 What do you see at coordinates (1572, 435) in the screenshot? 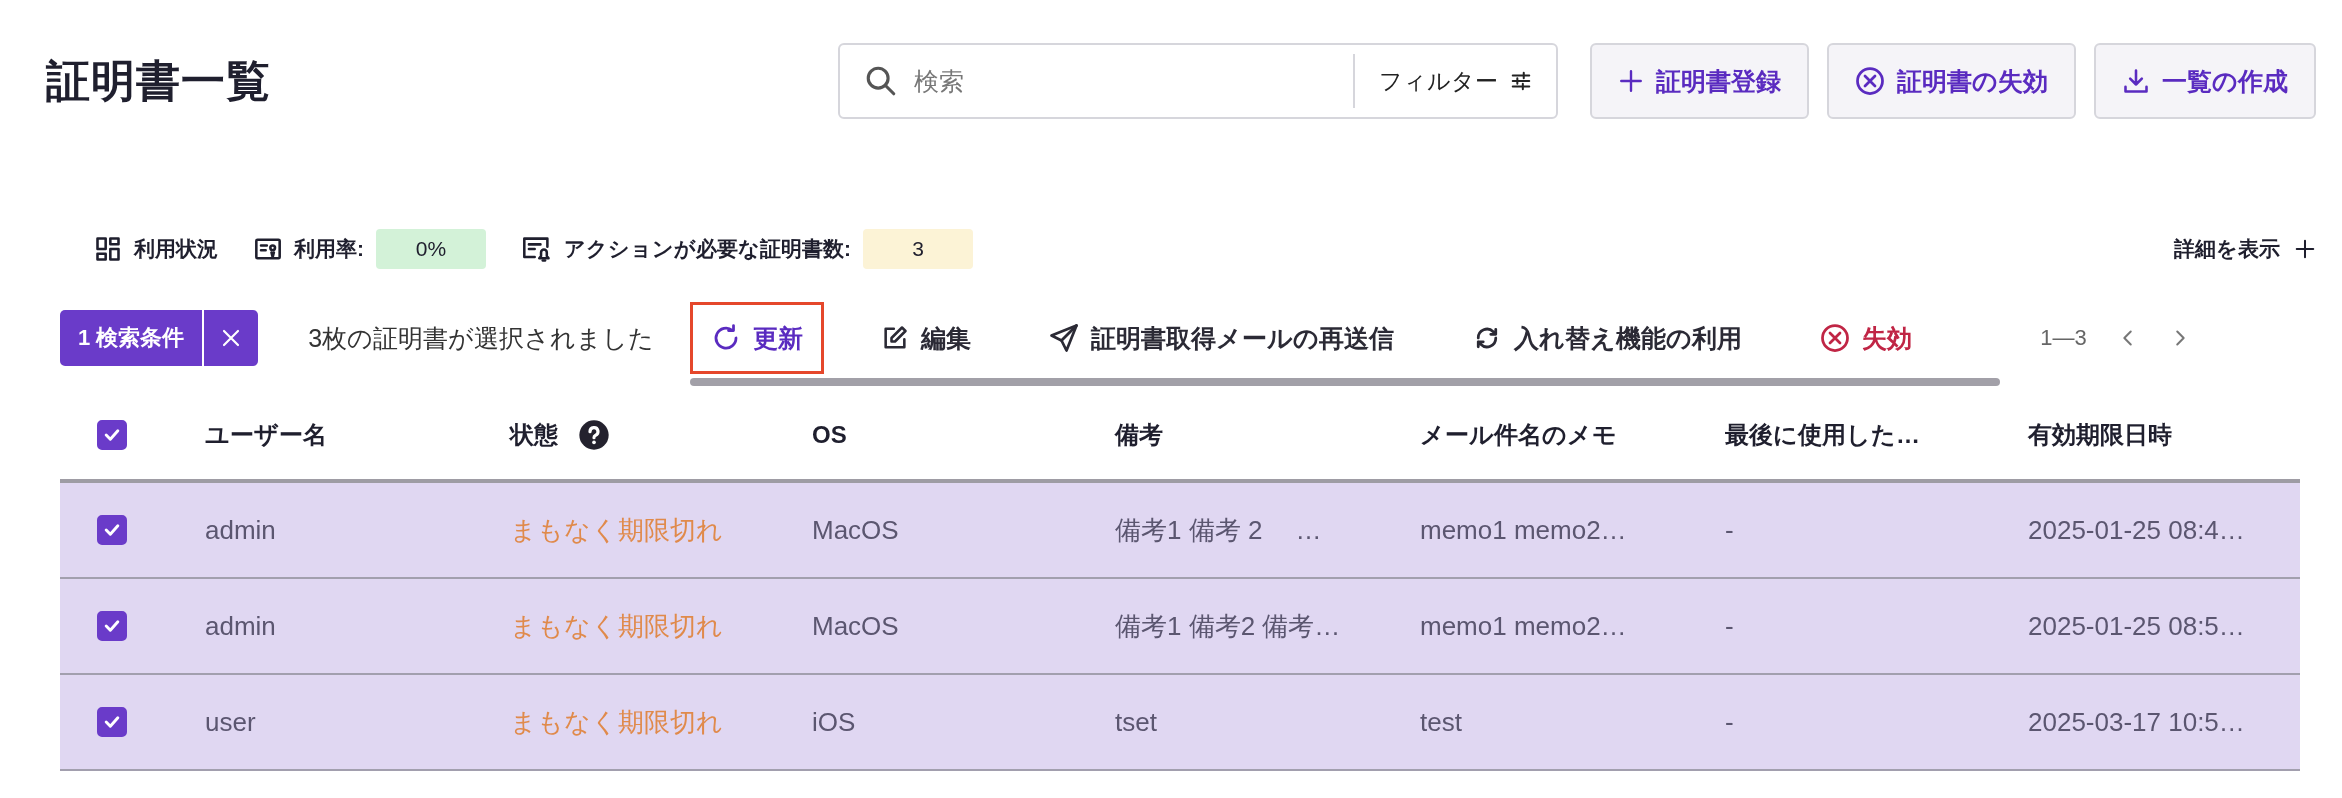
I see `column-header: メール件名のメモ` at bounding box center [1572, 435].